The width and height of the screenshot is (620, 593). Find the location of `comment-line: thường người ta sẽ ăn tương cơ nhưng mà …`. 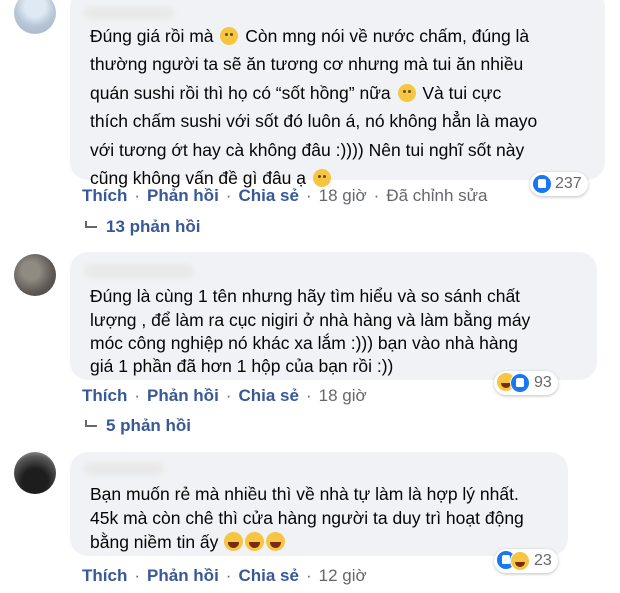

comment-line: thường người ta sẽ ăn tương cơ nhưng mà … is located at coordinates (307, 64).